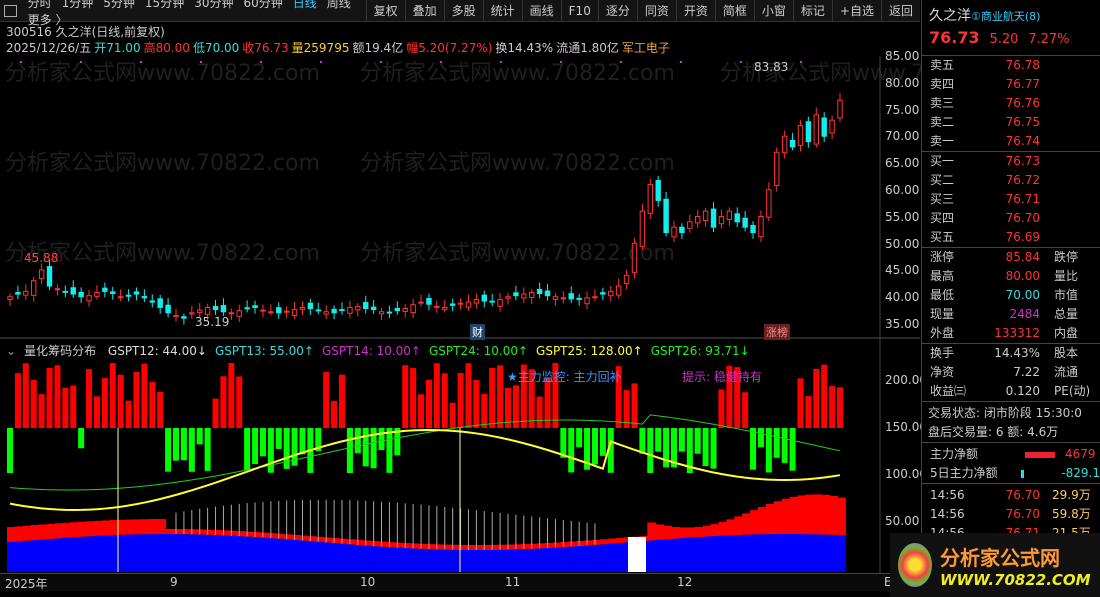 The width and height of the screenshot is (1100, 597). What do you see at coordinates (477, 332) in the screenshot?
I see `event-finance: 财` at bounding box center [477, 332].